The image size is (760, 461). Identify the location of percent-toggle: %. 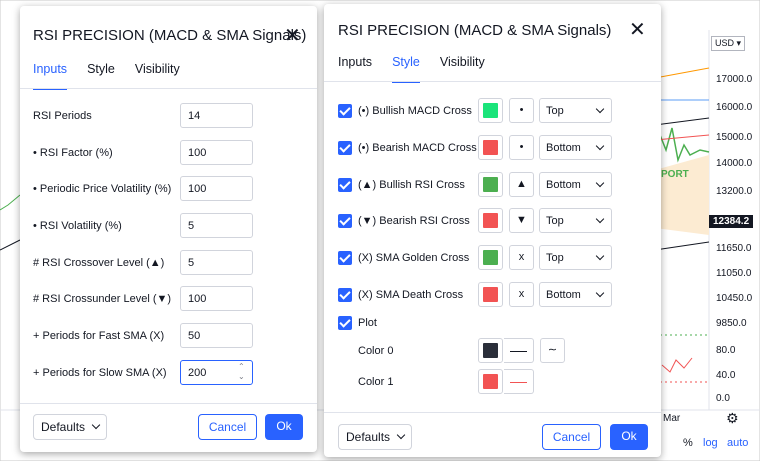
(688, 443).